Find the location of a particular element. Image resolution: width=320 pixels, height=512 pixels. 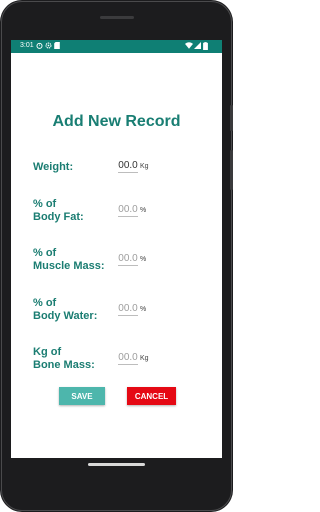

body-water-input: 00.0 is located at coordinates (128, 309).